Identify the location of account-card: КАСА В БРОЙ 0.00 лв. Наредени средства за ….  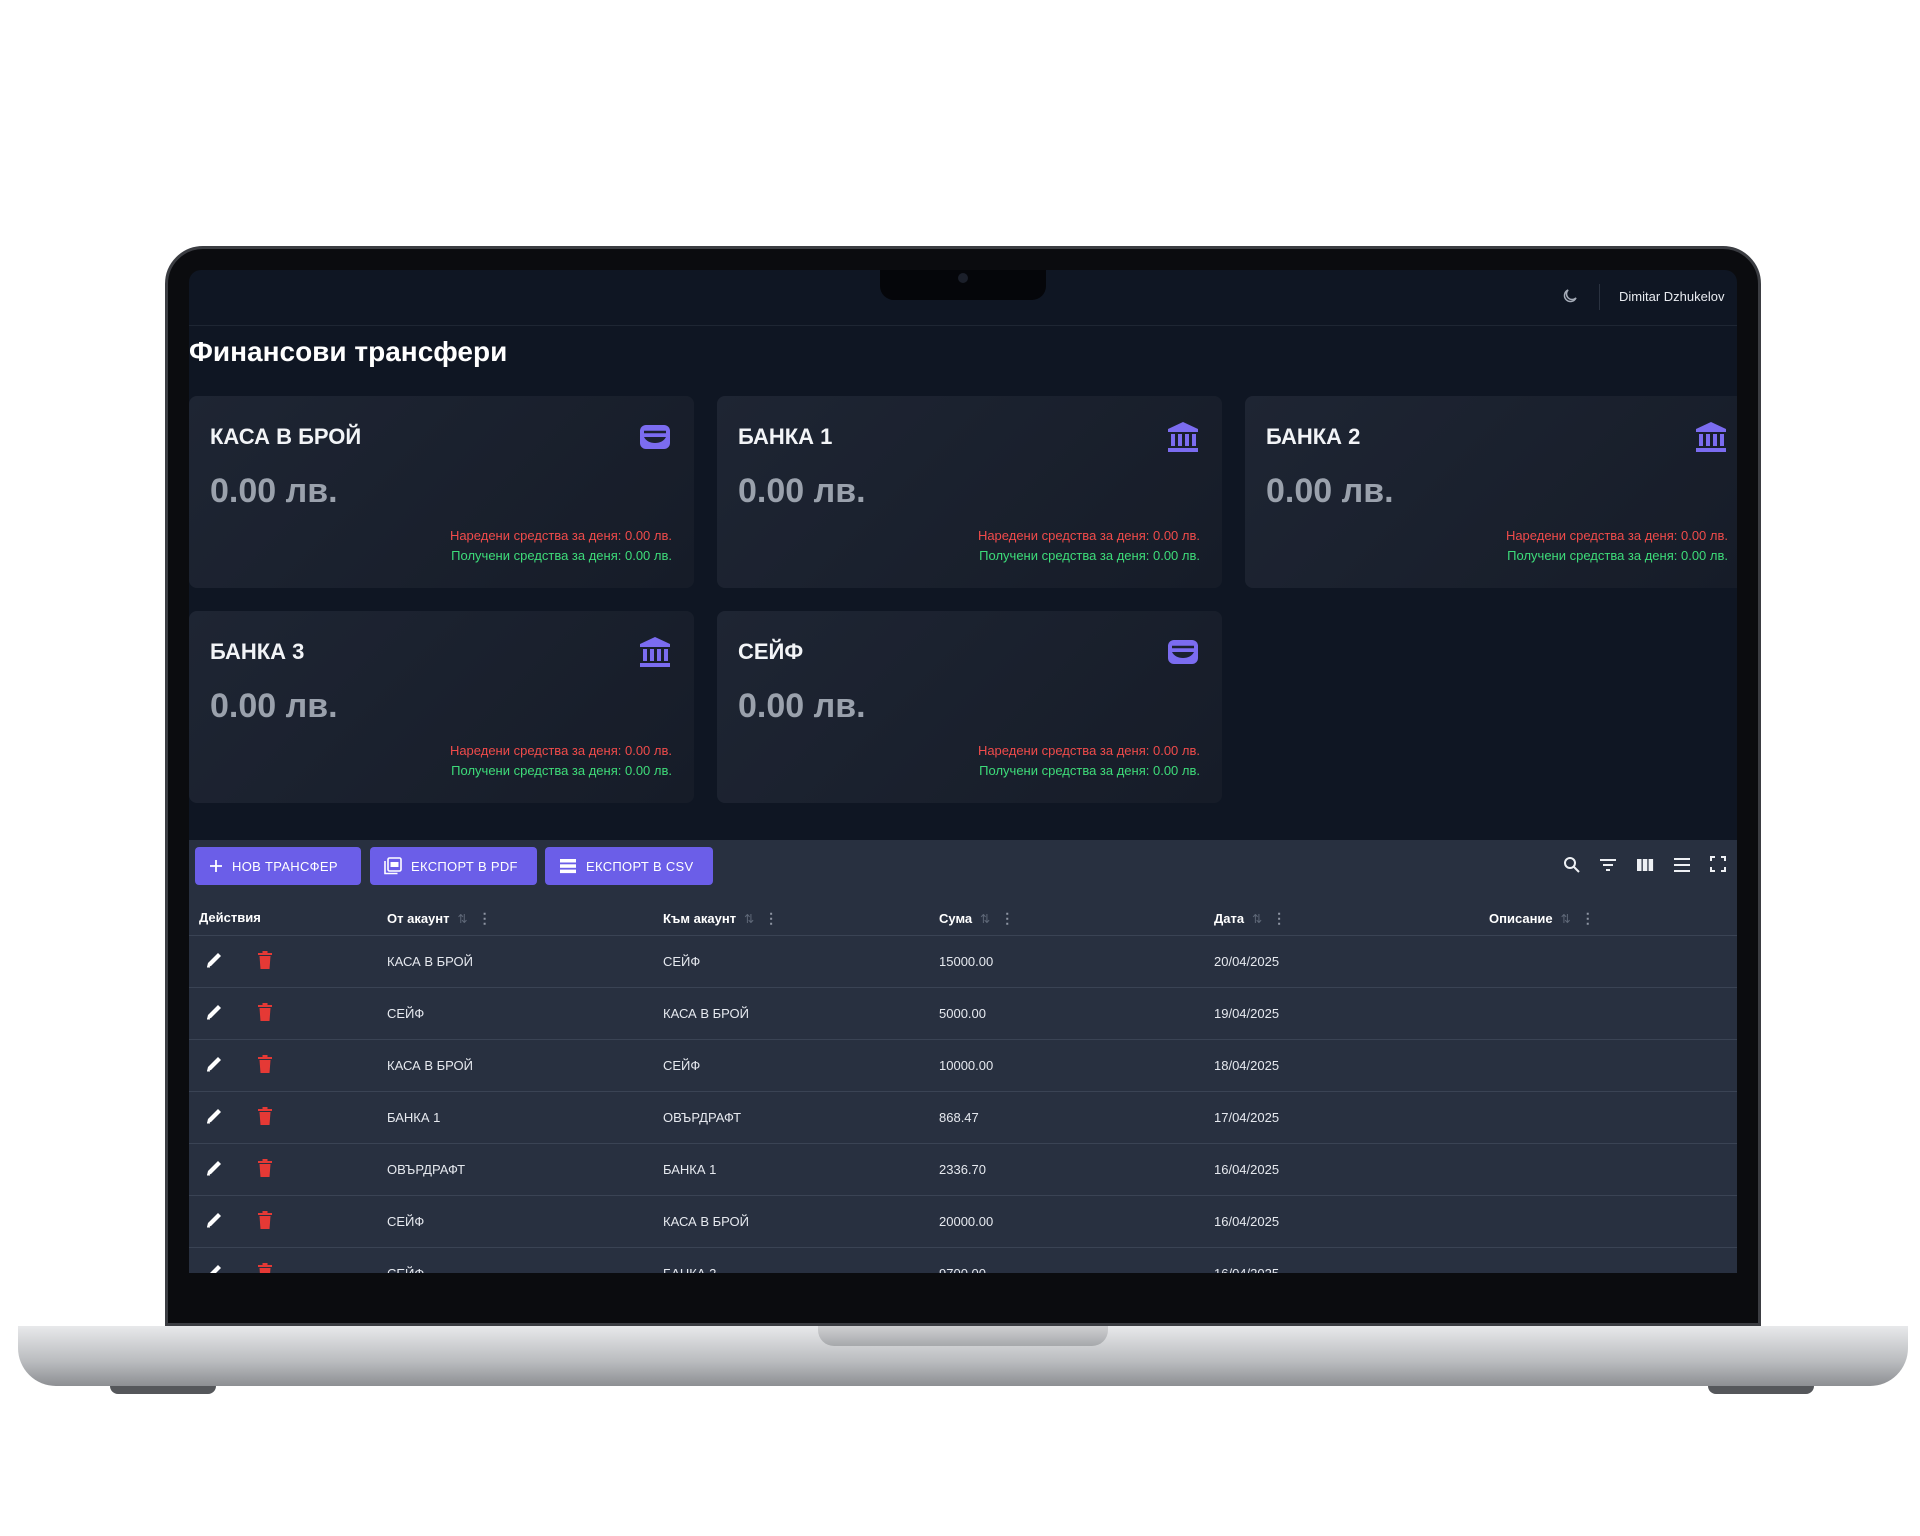
(441, 492).